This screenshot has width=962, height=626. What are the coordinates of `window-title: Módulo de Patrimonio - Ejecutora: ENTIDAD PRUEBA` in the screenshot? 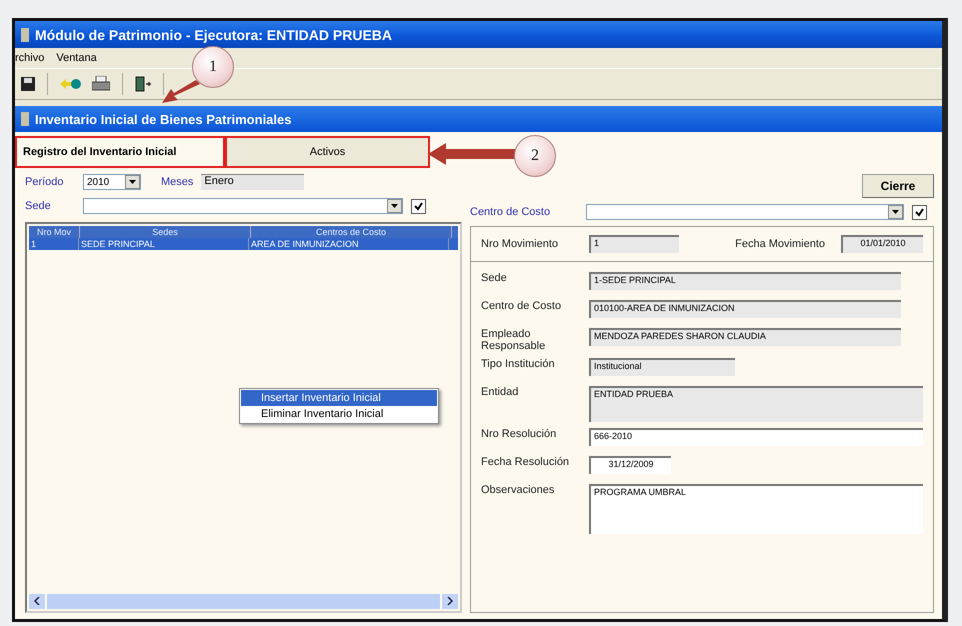 It's located at (213, 34).